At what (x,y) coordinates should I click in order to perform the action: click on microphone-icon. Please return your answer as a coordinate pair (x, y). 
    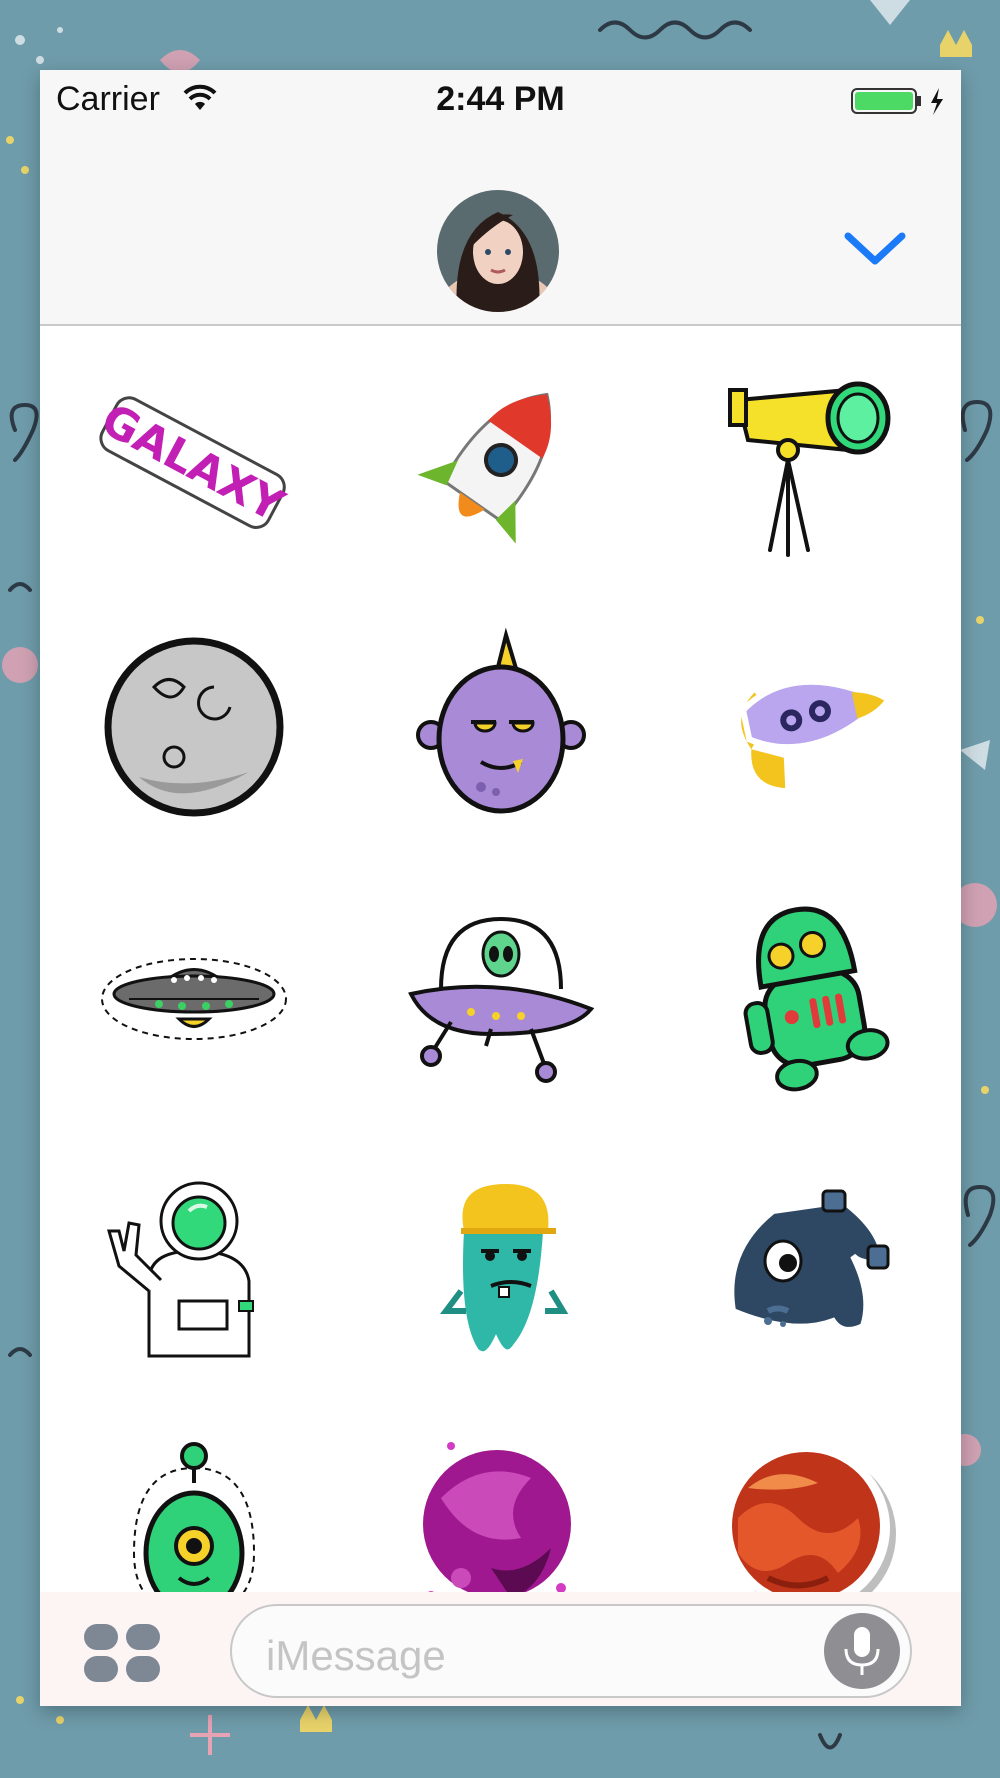
    Looking at the image, I should click on (862, 1651).